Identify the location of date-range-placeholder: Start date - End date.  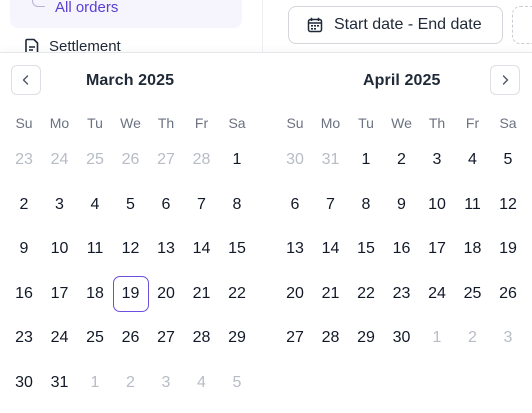
(408, 24).